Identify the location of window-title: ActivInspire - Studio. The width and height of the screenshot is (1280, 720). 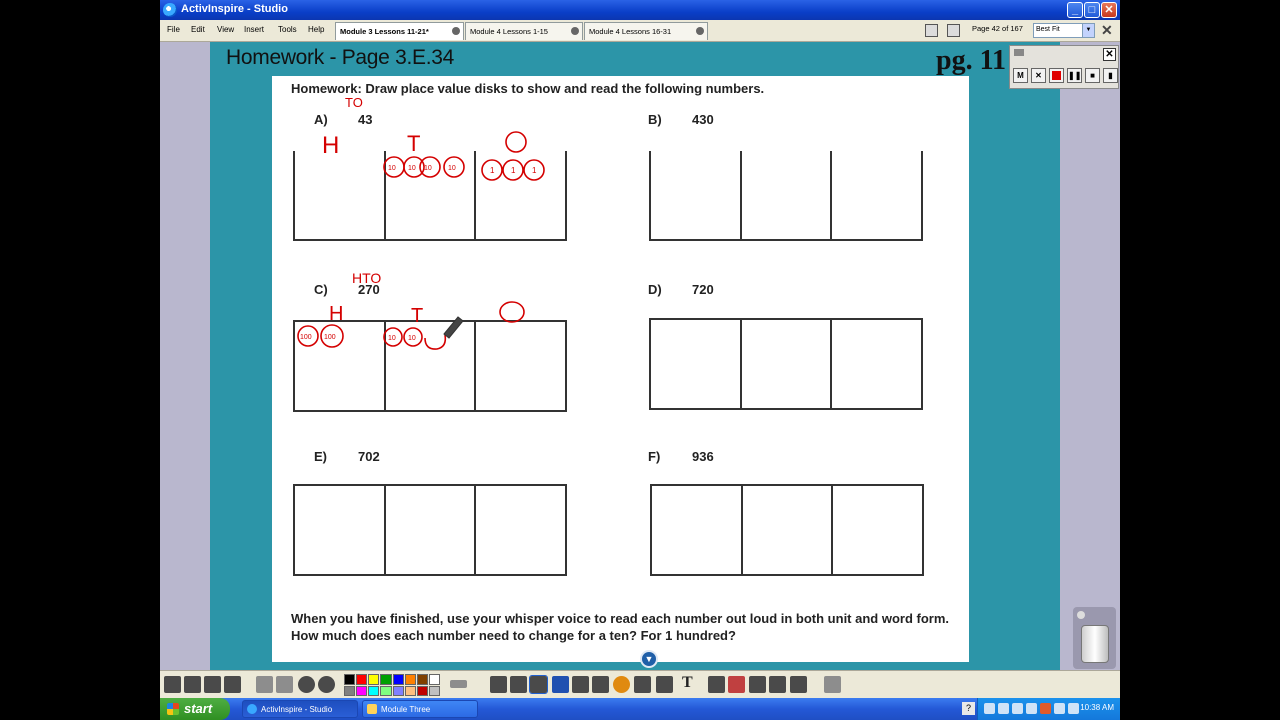
(234, 9).